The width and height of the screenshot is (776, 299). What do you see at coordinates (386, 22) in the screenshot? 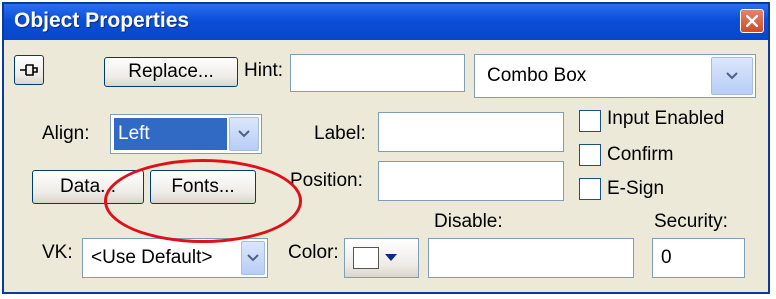
I see `title-bar: Object Properties` at bounding box center [386, 22].